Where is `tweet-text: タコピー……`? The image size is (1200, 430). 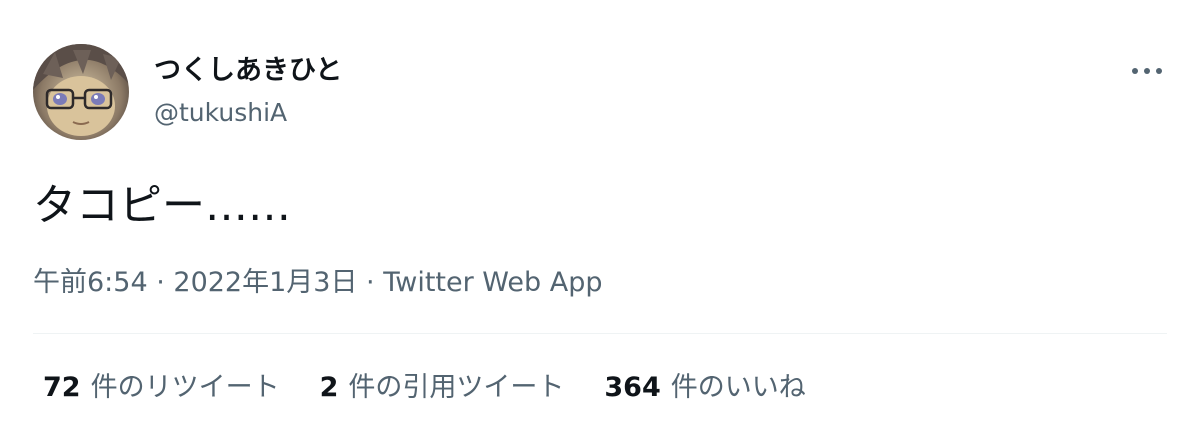 tweet-text: タコピー…… is located at coordinates (162, 206).